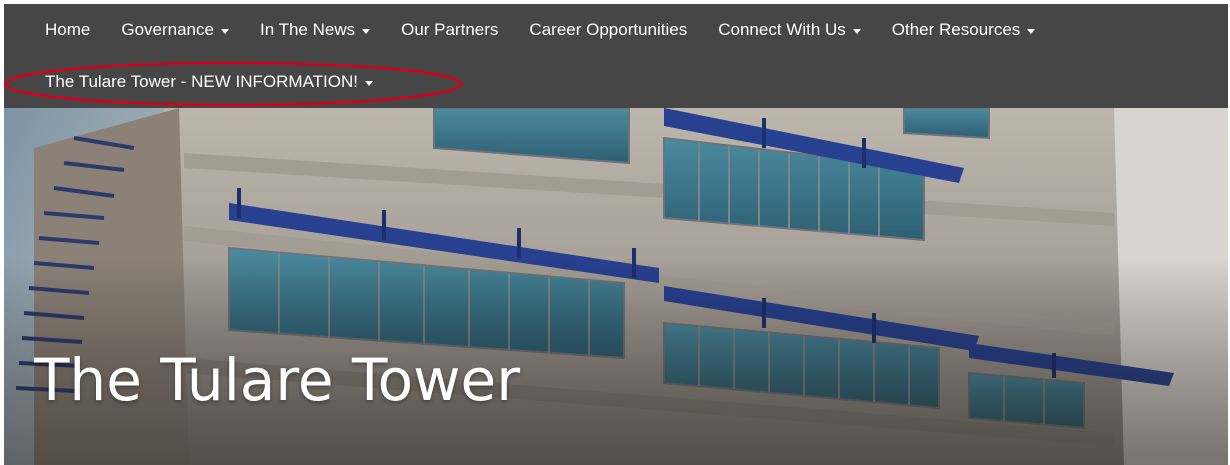 Image resolution: width=1230 pixels, height=465 pixels. What do you see at coordinates (167, 29) in the screenshot?
I see `nav-item-label: Governance` at bounding box center [167, 29].